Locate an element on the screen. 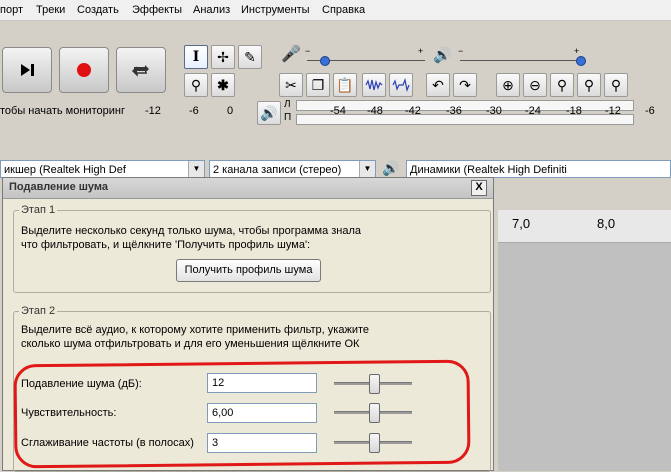 The height and width of the screenshot is (472, 671). channel-left-label: Л is located at coordinates (287, 104).